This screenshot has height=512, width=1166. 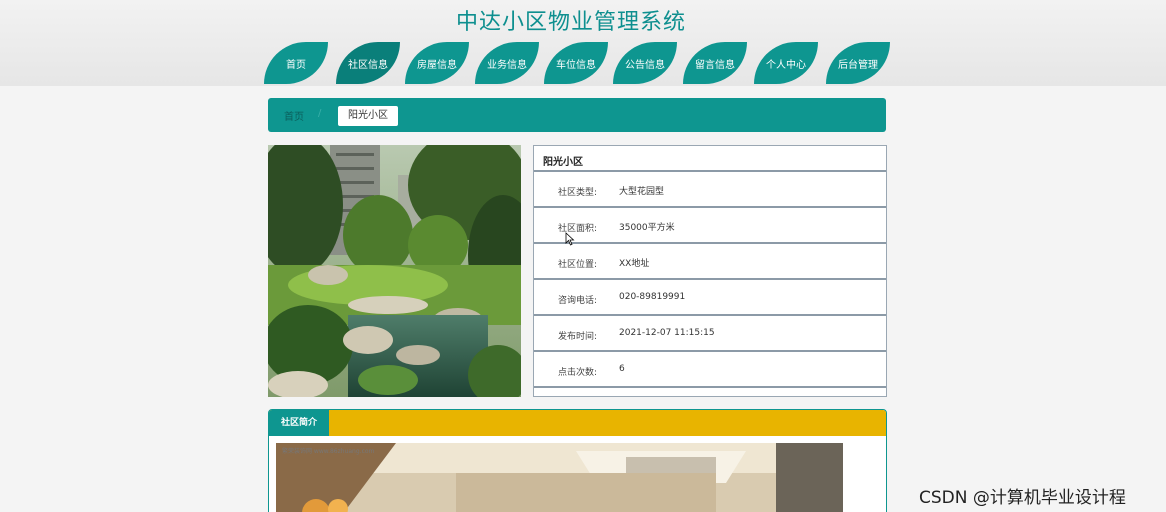 What do you see at coordinates (577, 115) in the screenshot?
I see `breadcrumb: 首页 / 阳光小区` at bounding box center [577, 115].